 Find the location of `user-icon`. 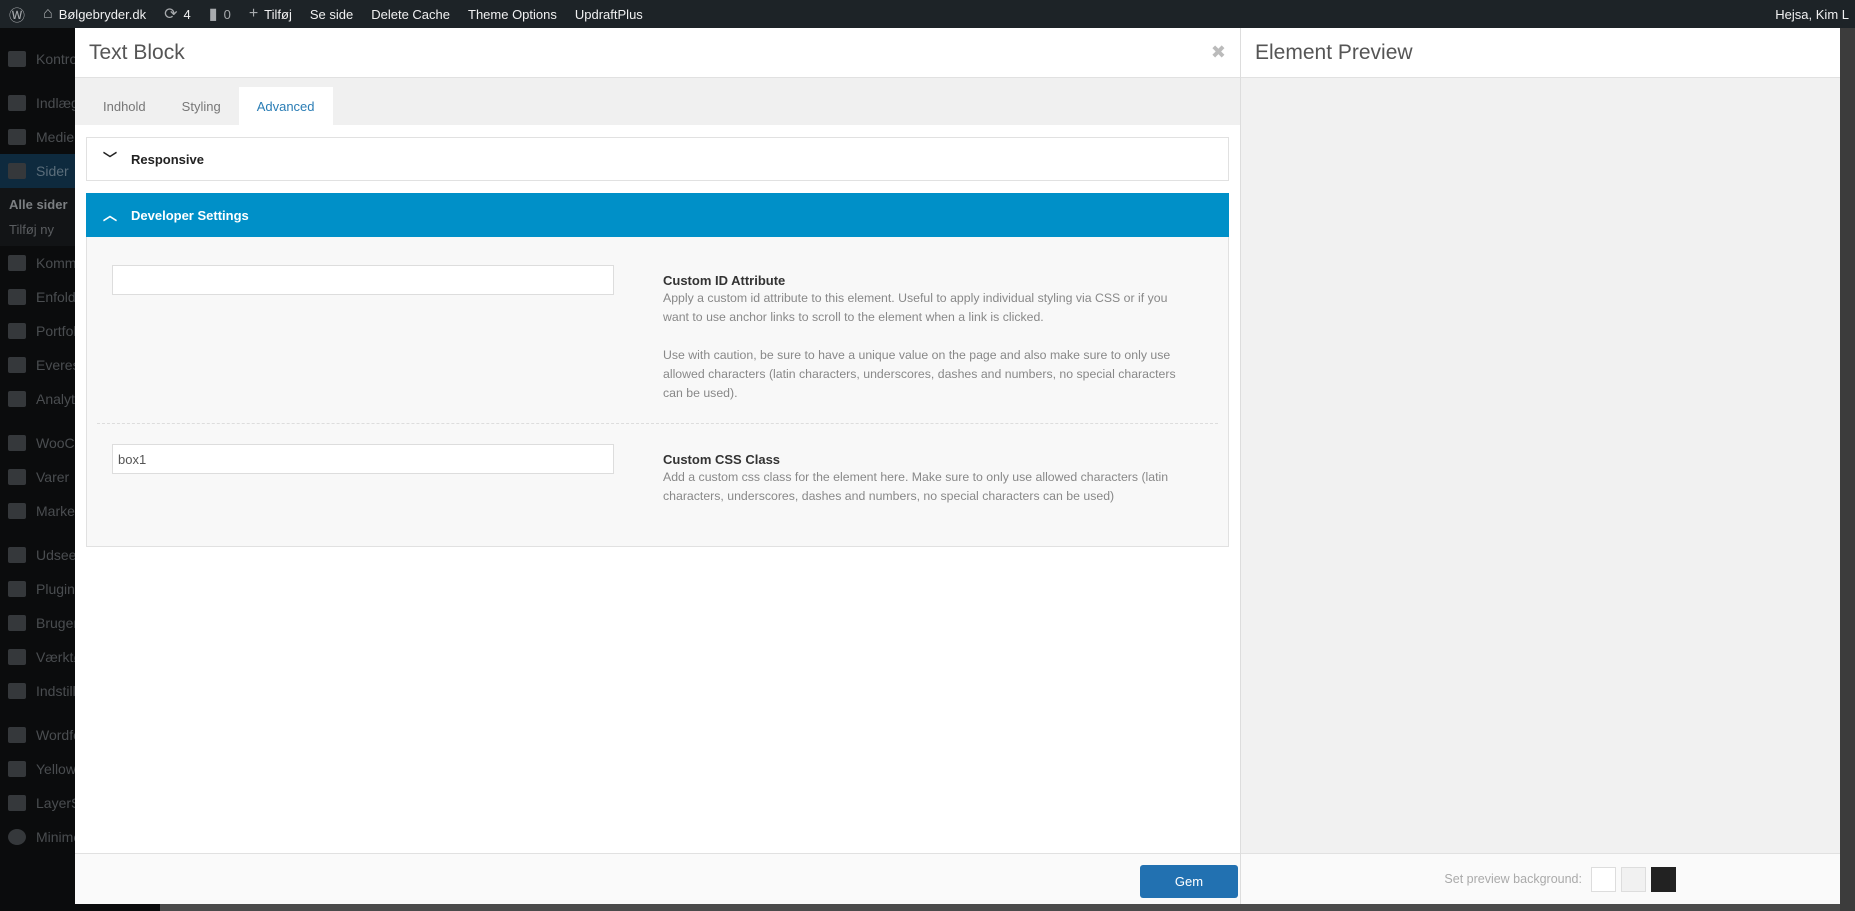

user-icon is located at coordinates (17, 623).